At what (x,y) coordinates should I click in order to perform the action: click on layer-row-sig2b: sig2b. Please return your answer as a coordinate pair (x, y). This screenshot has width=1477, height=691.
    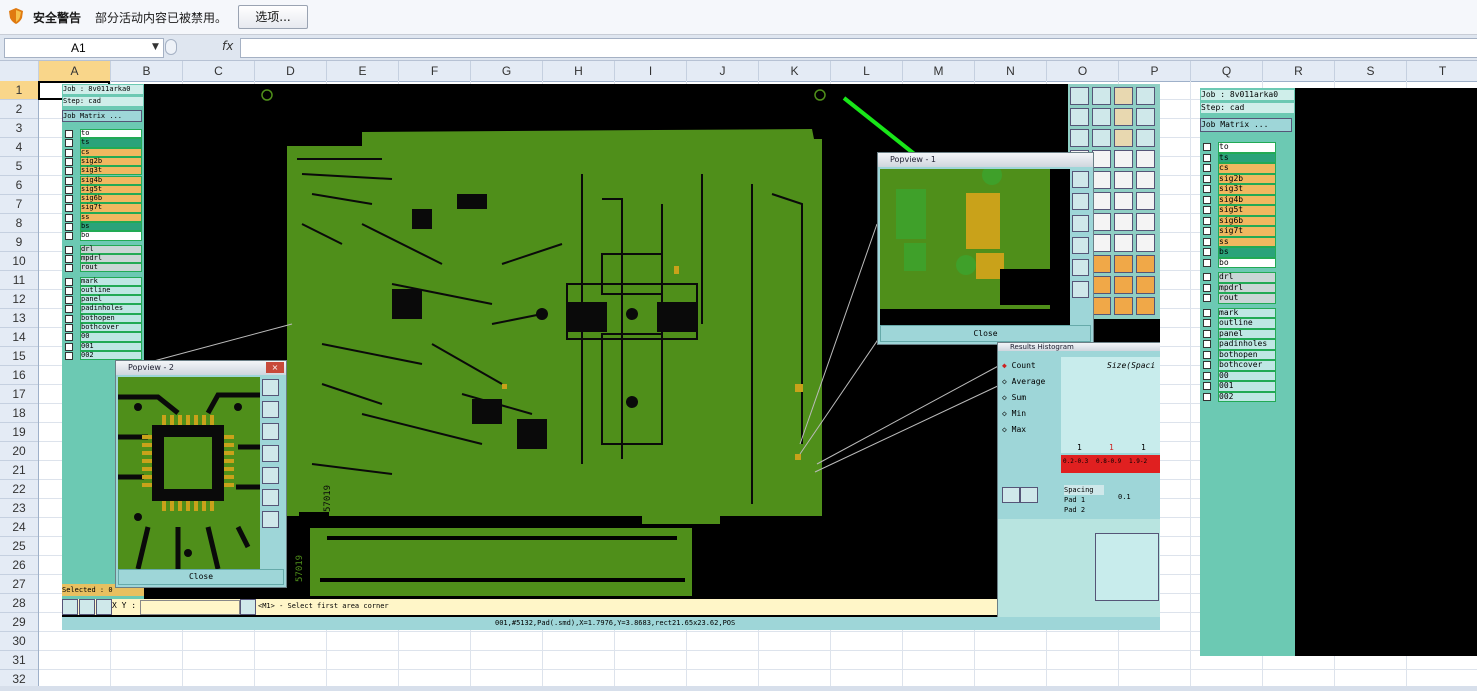
    Looking at the image, I should click on (1247, 178).